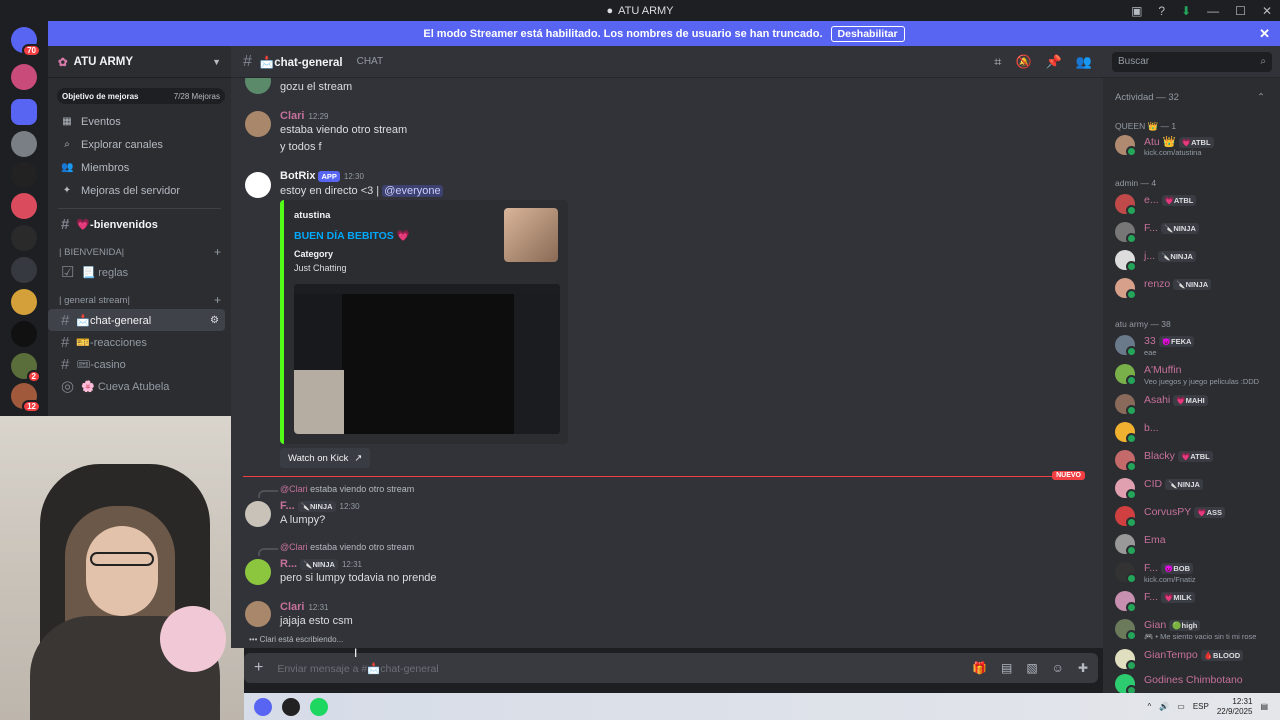 The image size is (1280, 720). I want to click on discord-taskbar-icon, so click(263, 706).